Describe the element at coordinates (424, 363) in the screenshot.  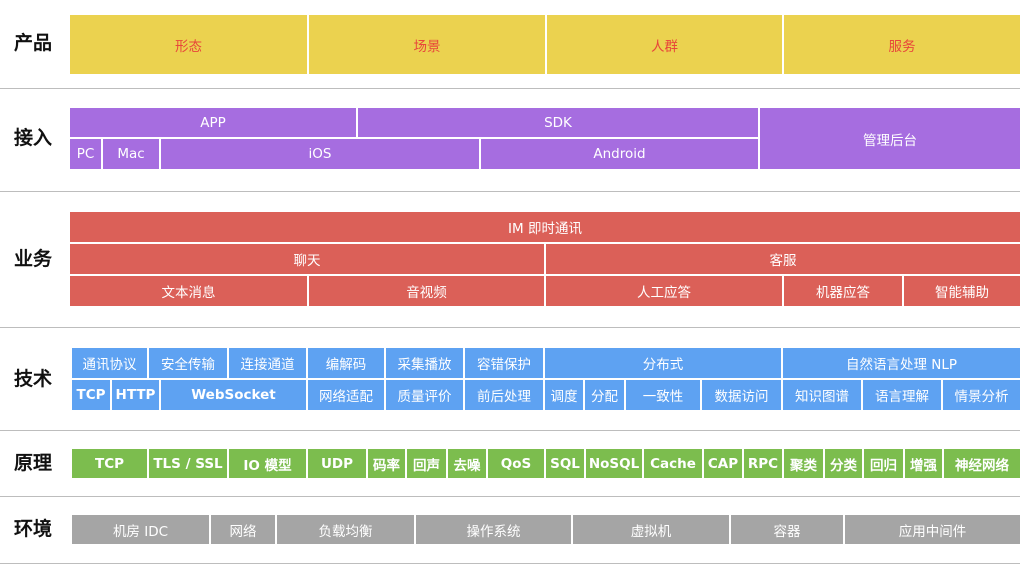
I see `tech-capture-playback: 采集播放` at that location.